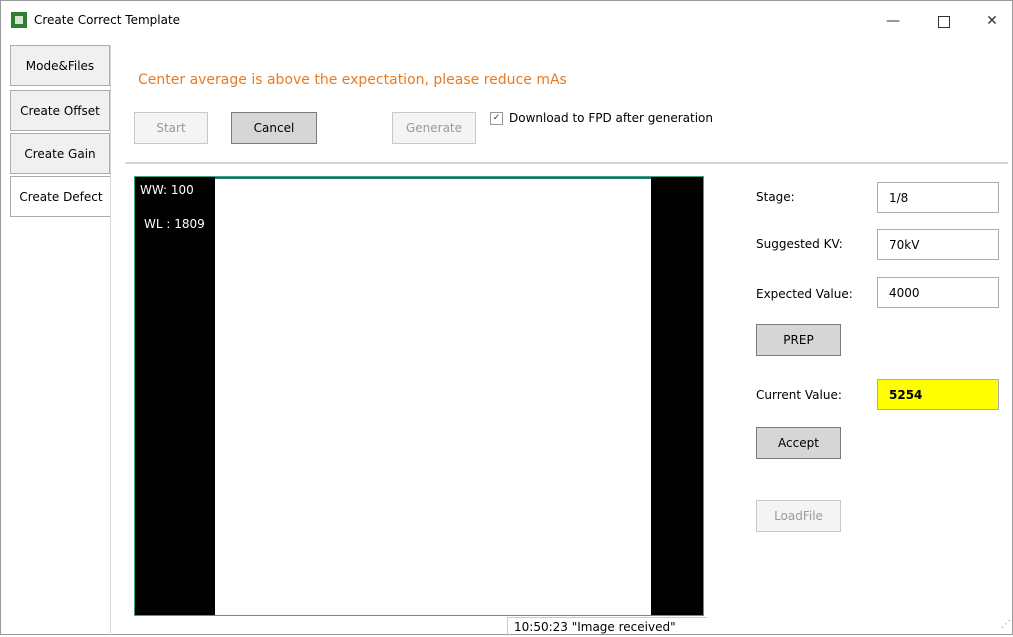  I want to click on status-message: 10:50:23 "Image received", so click(607, 626).